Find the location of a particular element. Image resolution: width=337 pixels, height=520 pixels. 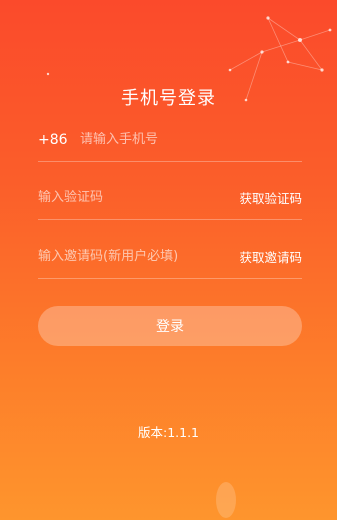

country-code: +86 is located at coordinates (59, 140).